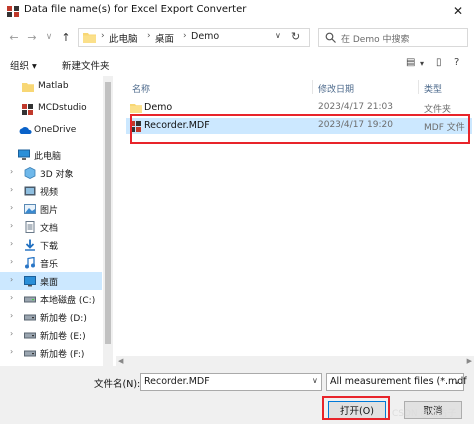 The width and height of the screenshot is (474, 424). I want to click on breadcrumb-item: 桌面, so click(164, 38).